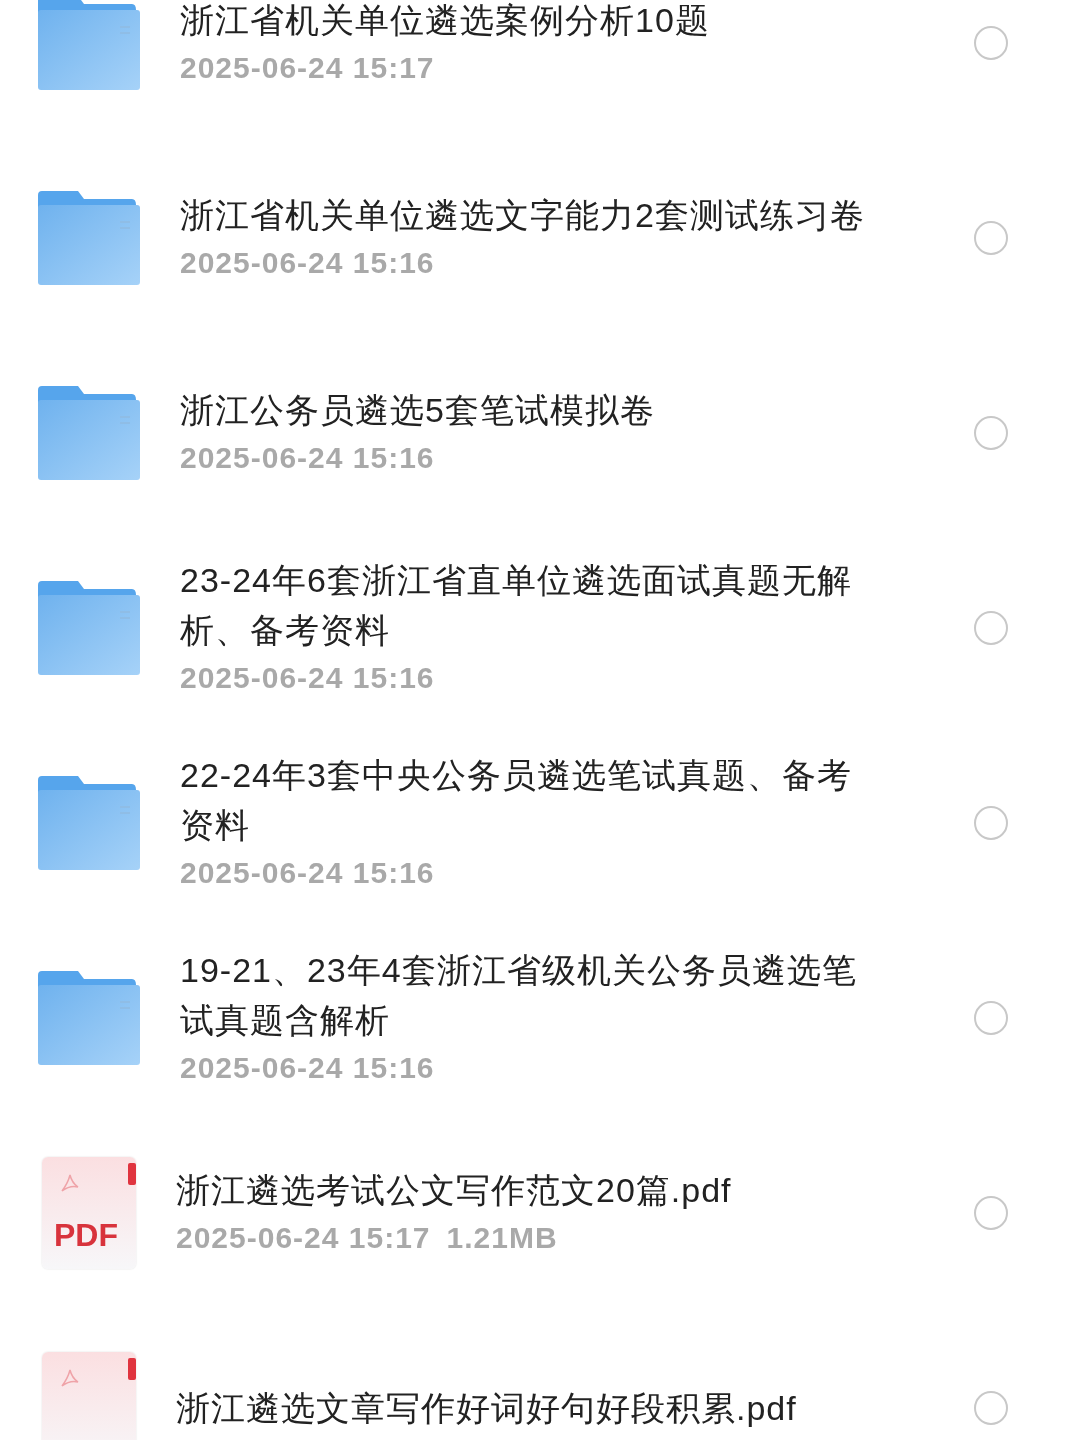  Describe the element at coordinates (525, 409) in the screenshot. I see `file-name: 浙江公务员遴选5套笔试模拟卷` at that location.